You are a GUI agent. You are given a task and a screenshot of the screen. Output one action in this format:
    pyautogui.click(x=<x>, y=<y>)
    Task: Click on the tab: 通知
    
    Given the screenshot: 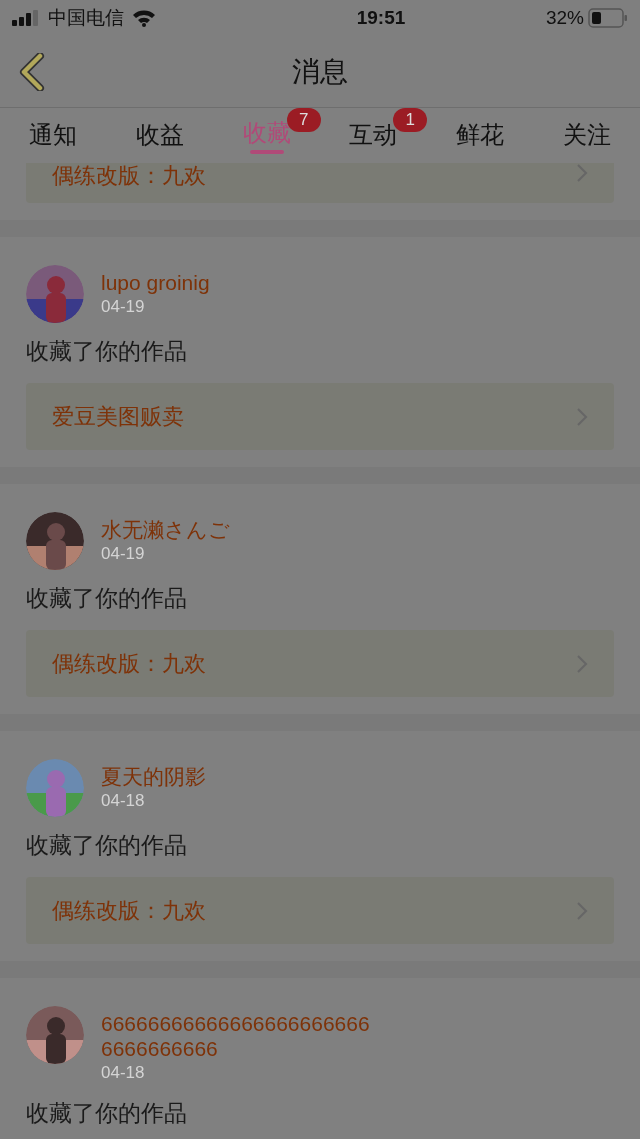 What is the action you would take?
    pyautogui.click(x=53, y=137)
    